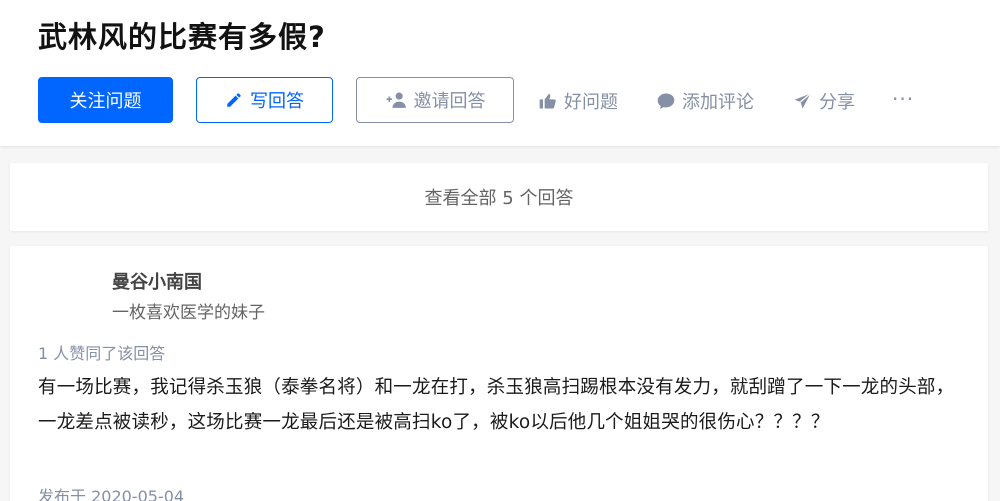 The width and height of the screenshot is (1000, 501). I want to click on view-all-answers-label: 查看全部 5 个回答, so click(499, 198).